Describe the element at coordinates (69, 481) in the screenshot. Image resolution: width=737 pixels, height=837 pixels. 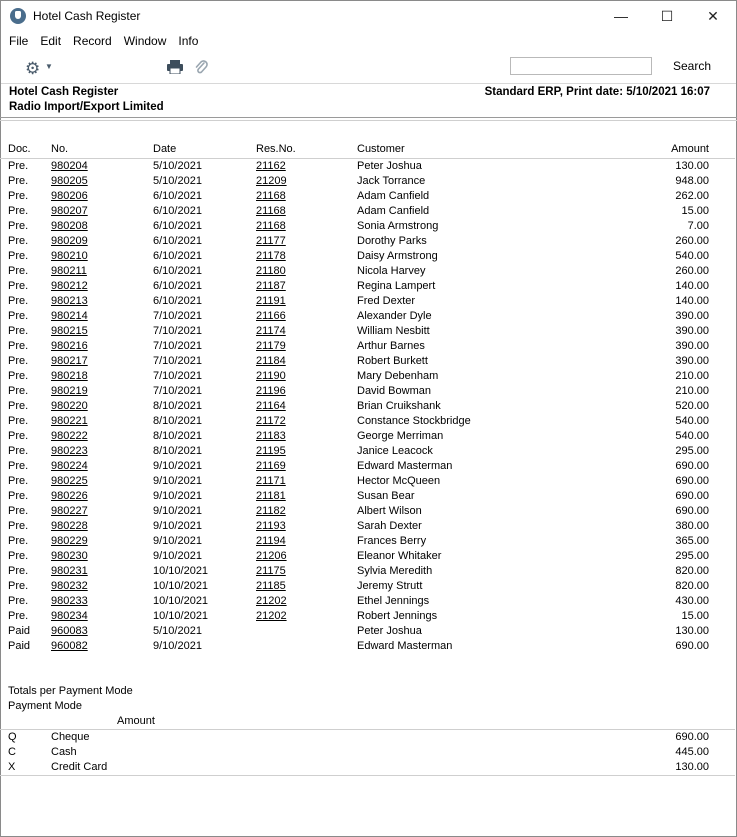
I see `doc-number-link: 980225` at that location.